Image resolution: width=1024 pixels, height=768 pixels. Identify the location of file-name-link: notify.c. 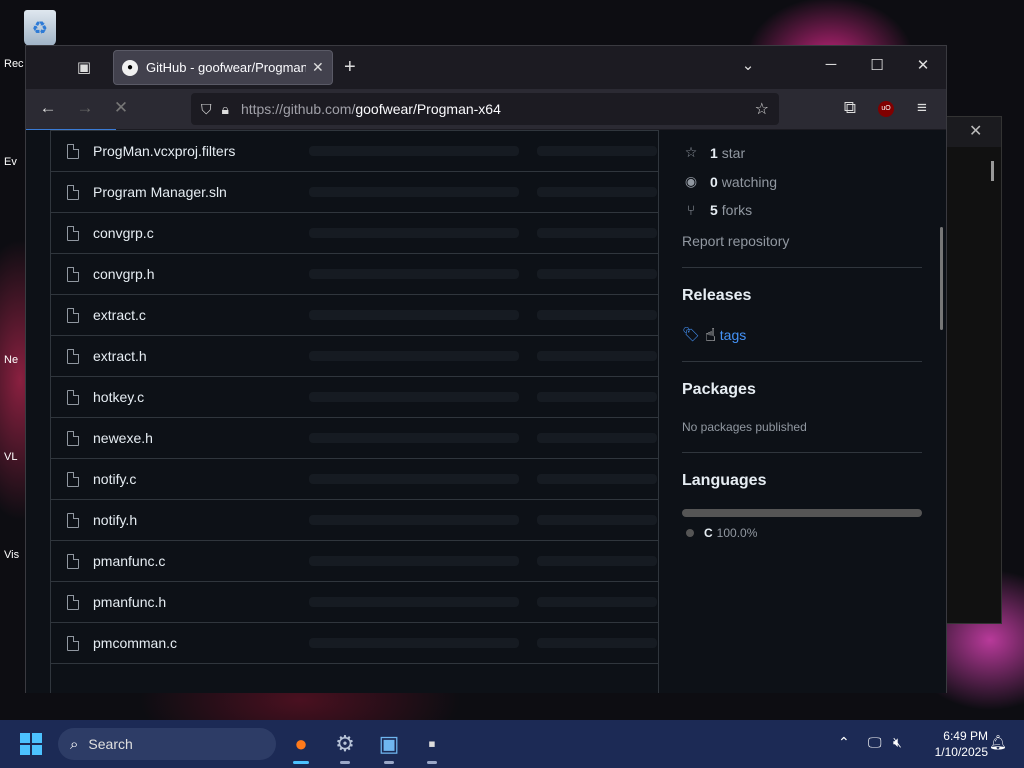
(114, 479).